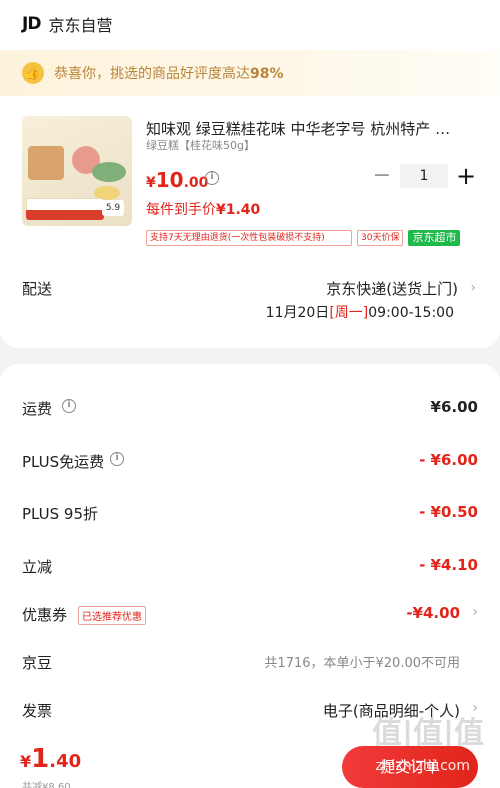 Image resolution: width=500 pixels, height=788 pixels. What do you see at coordinates (249, 238) in the screenshot?
I see `return-policy-tag: 支持7天无理由退货(一次性包装破损不支持)` at bounding box center [249, 238].